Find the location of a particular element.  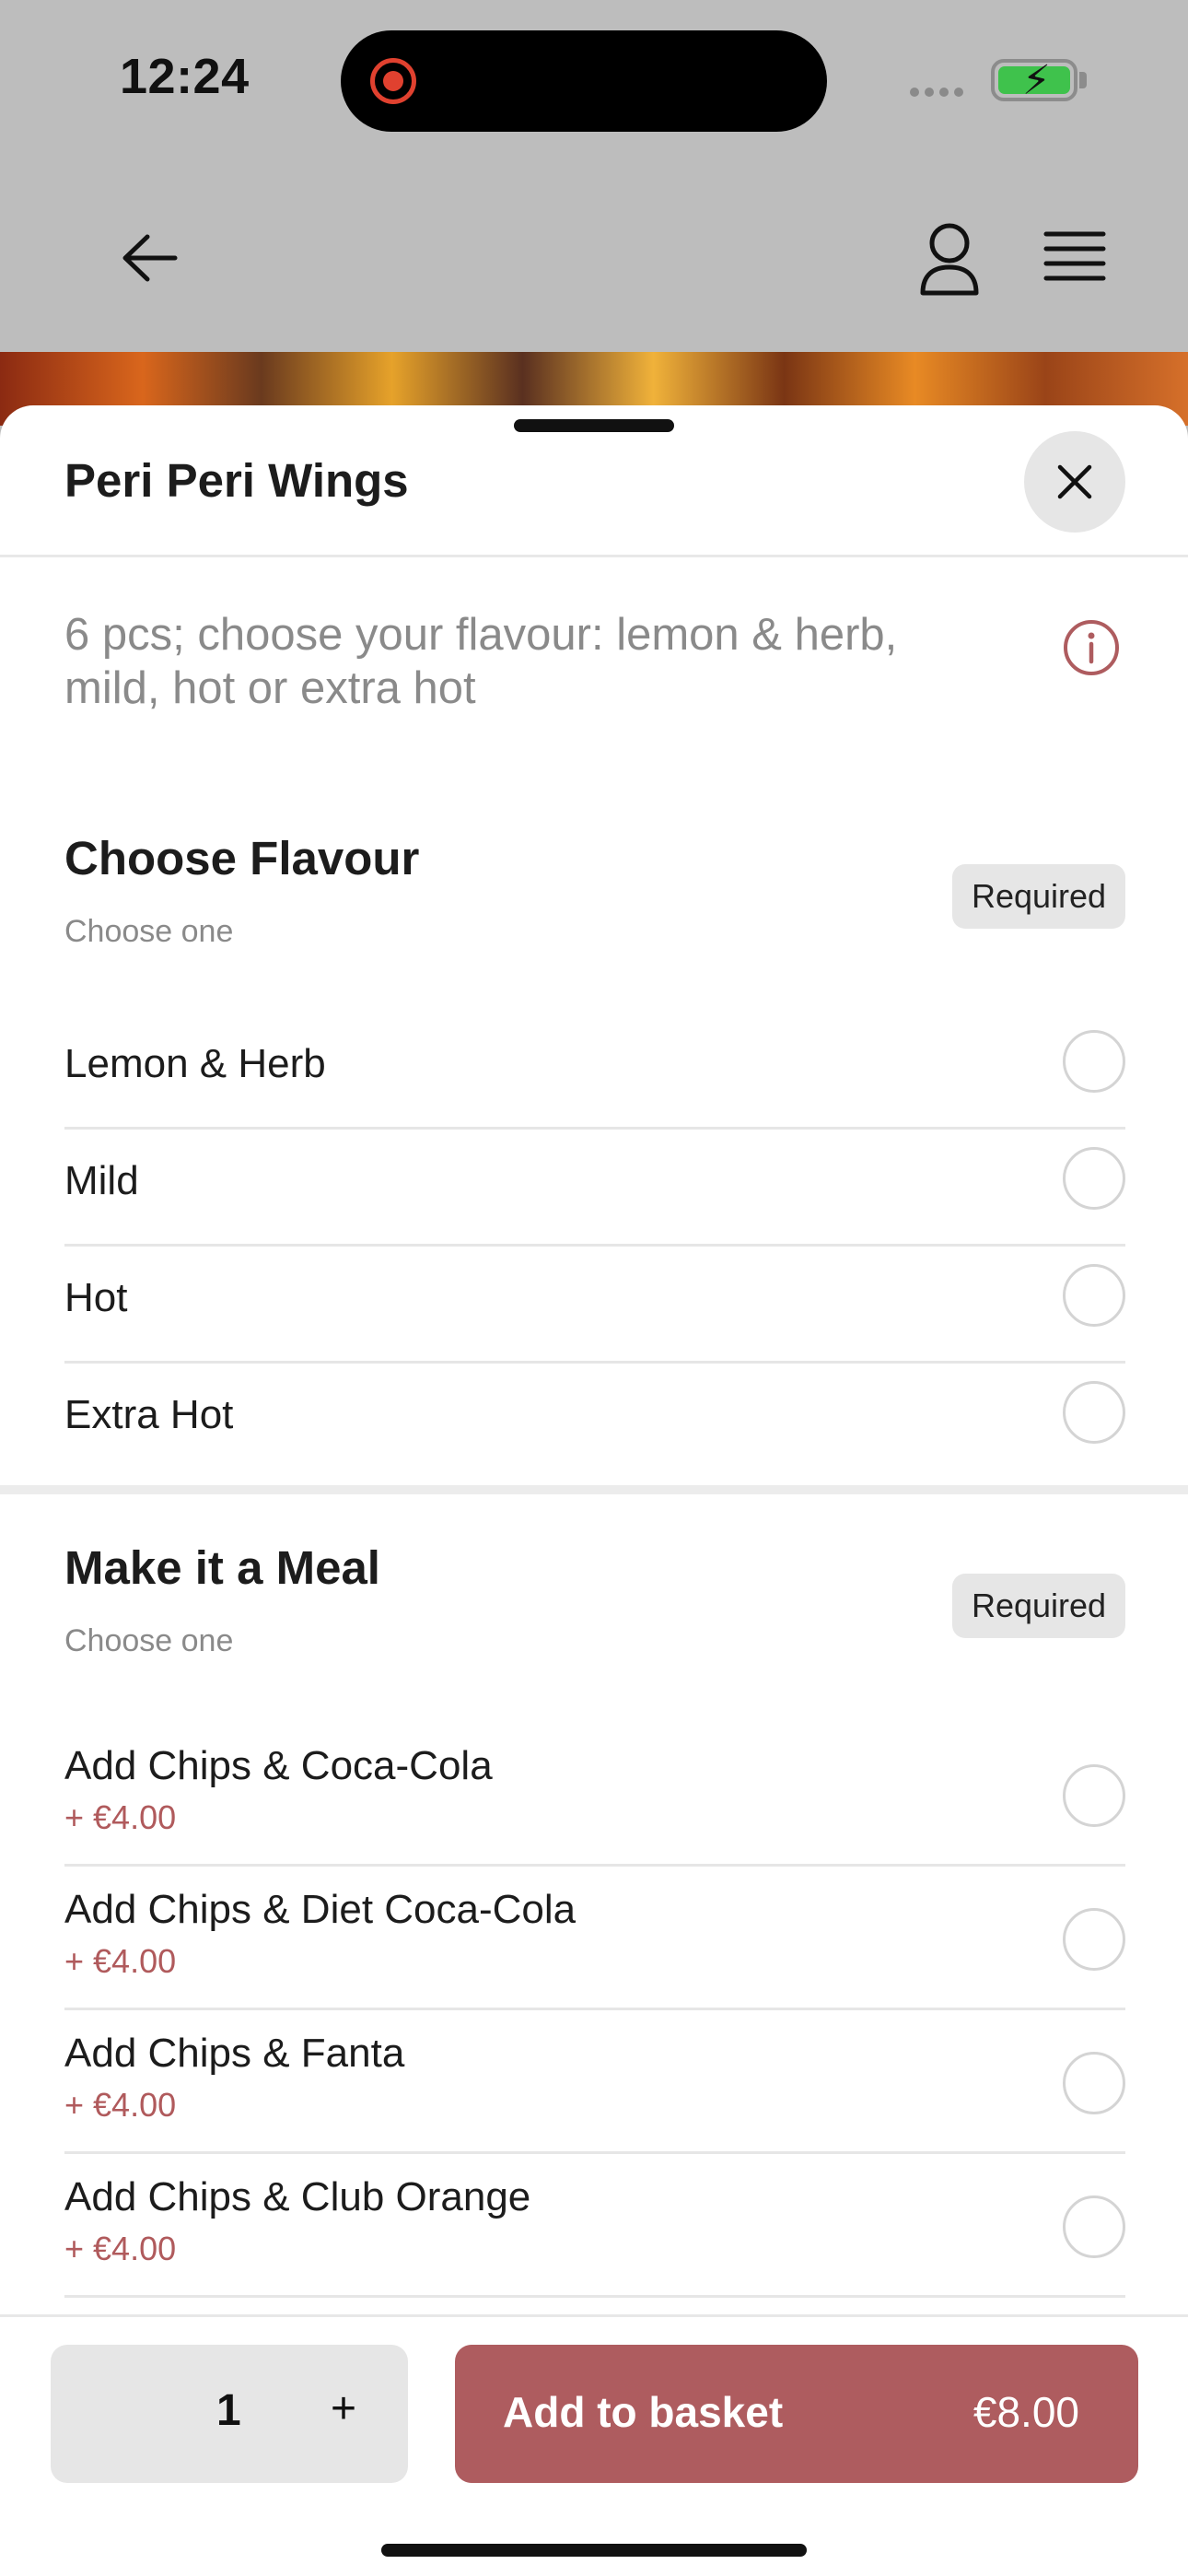

menu-icon is located at coordinates (1074, 256).